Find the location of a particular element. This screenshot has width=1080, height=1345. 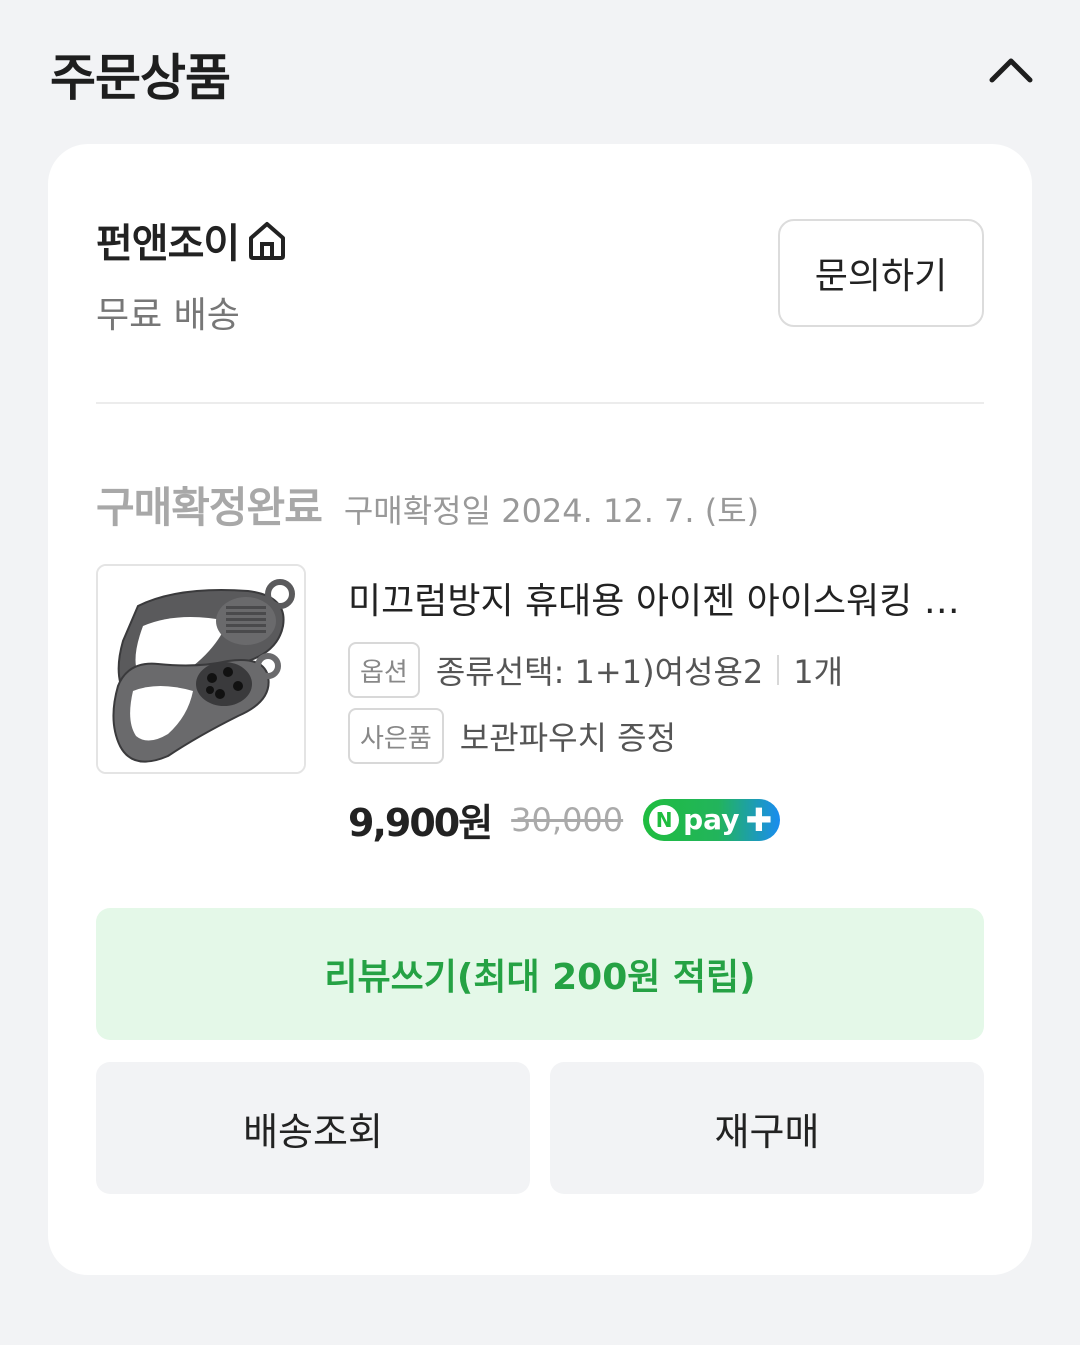

order-status: 구매확정완료 is located at coordinates (209, 507).